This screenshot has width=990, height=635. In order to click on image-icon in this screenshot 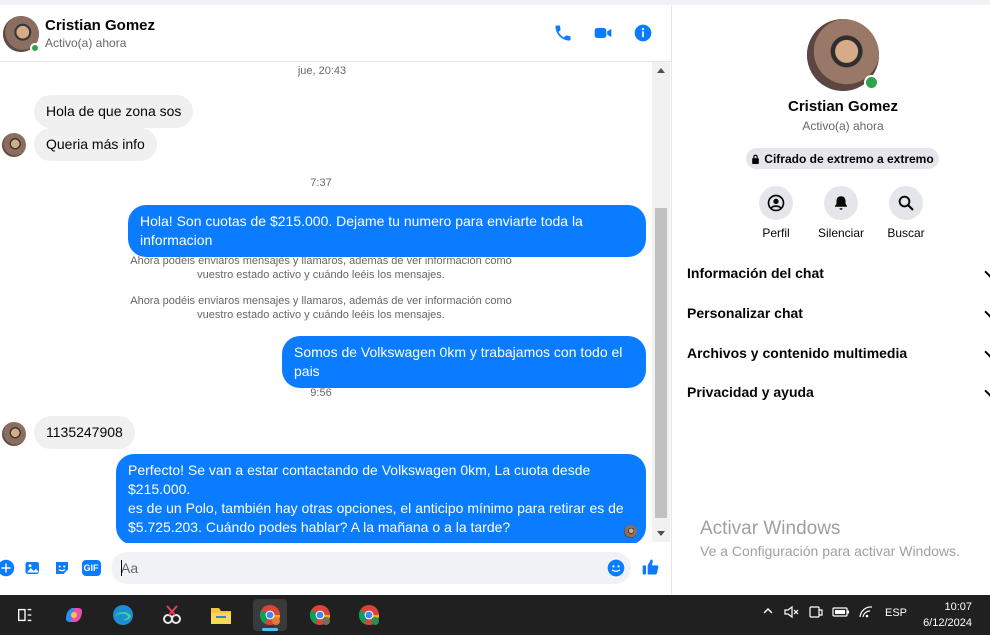, I will do `click(32, 568)`.